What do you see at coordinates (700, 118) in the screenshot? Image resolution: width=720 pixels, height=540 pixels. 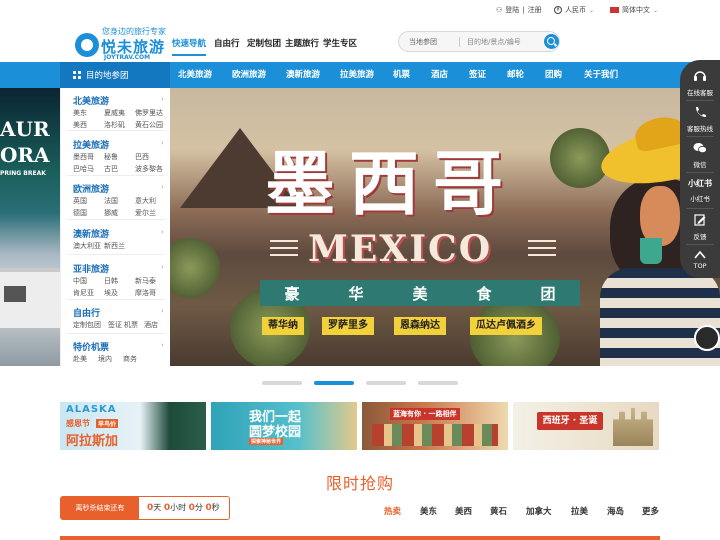 I see `hotline-button: 客服热线` at bounding box center [700, 118].